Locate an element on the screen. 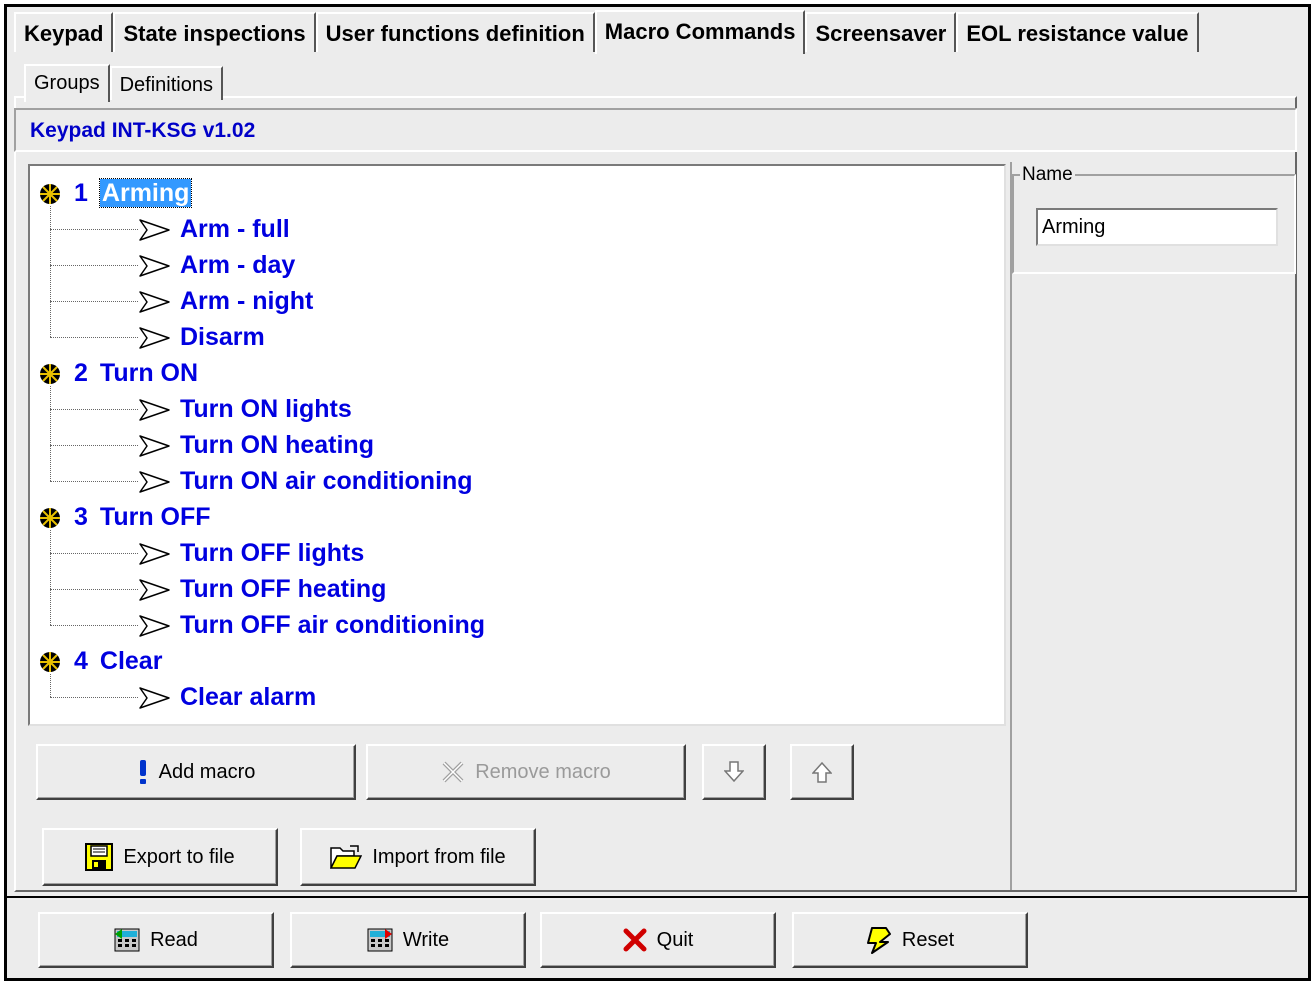 The height and width of the screenshot is (985, 1315). macro-label: Disarm is located at coordinates (222, 337).